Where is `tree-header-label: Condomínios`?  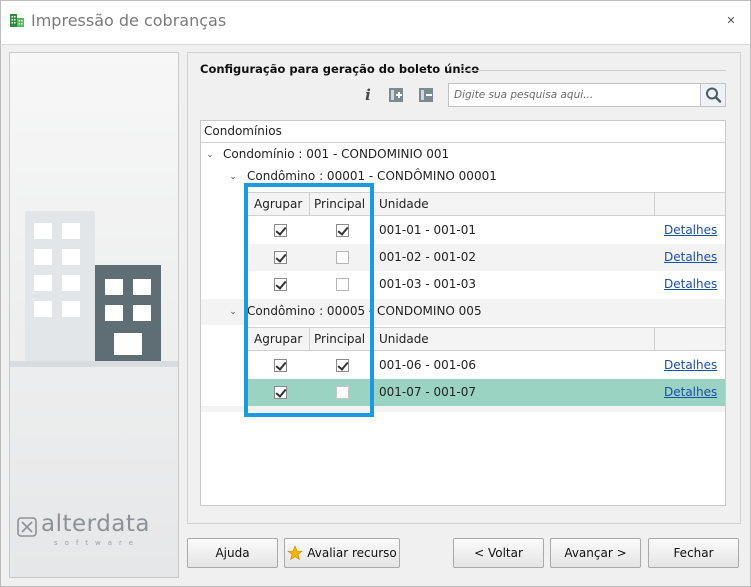 tree-header-label: Condomínios is located at coordinates (243, 131).